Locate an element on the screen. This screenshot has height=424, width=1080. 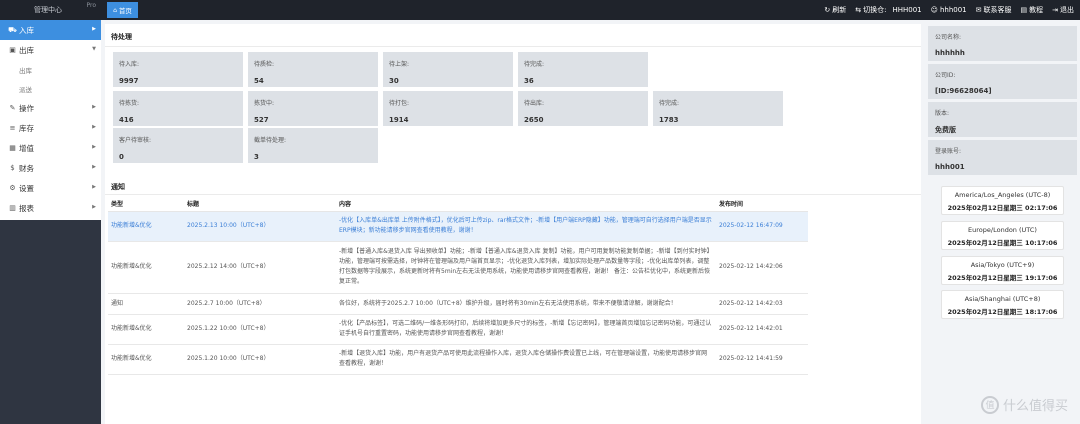
cell-type: 通知 is located at coordinates (146, 304).